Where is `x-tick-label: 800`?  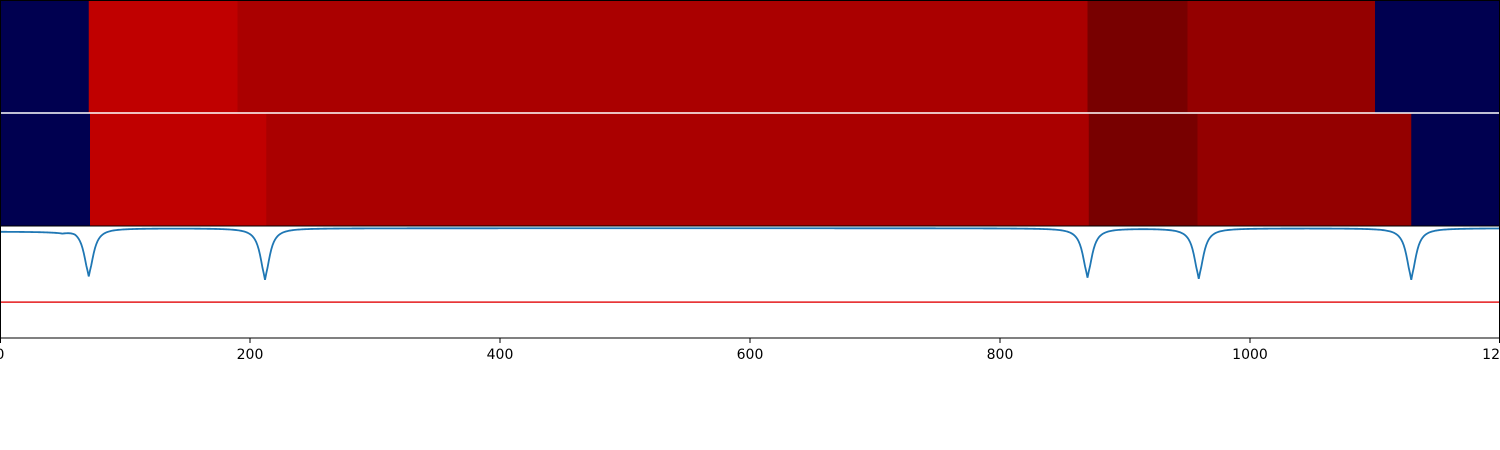 x-tick-label: 800 is located at coordinates (1000, 355).